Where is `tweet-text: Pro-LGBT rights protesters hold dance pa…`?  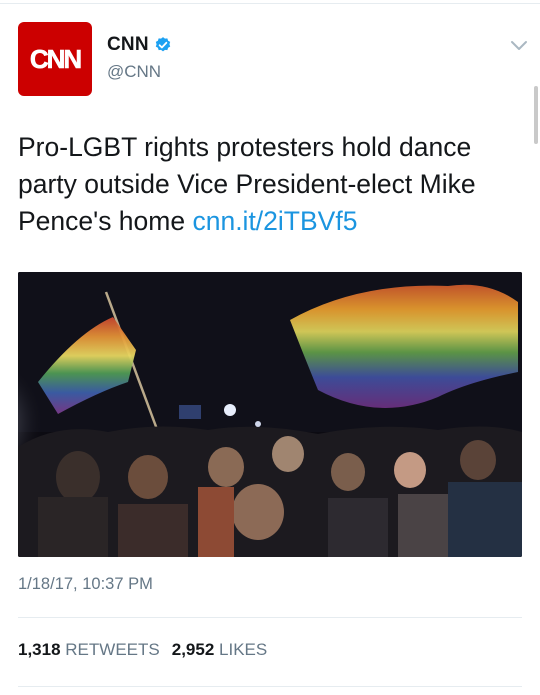
tweet-text: Pro-LGBT rights protesters hold dance pa… is located at coordinates (270, 184).